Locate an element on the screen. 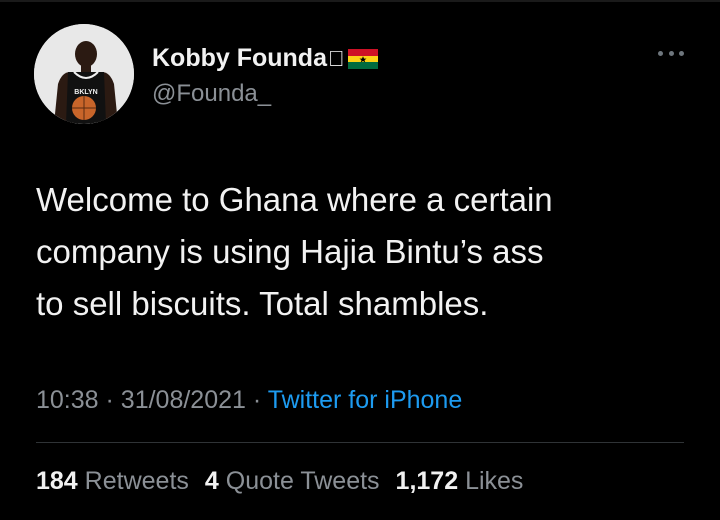 This screenshot has width=720, height=520. tweet-text-line: to sell biscuits. Total shambles. is located at coordinates (262, 303).